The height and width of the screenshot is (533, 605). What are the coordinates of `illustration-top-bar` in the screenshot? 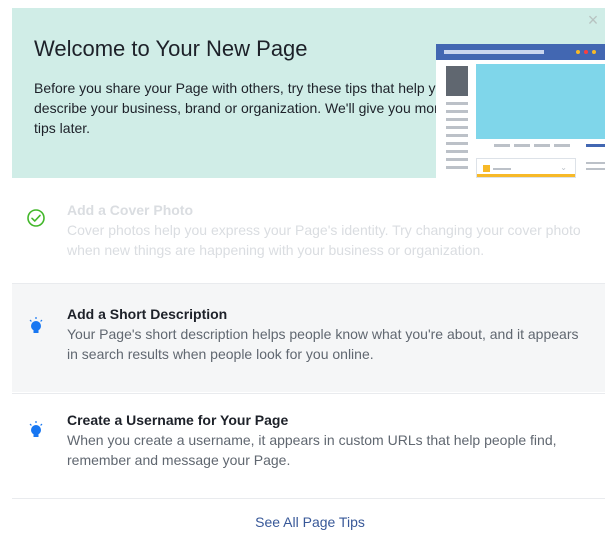 It's located at (520, 52).